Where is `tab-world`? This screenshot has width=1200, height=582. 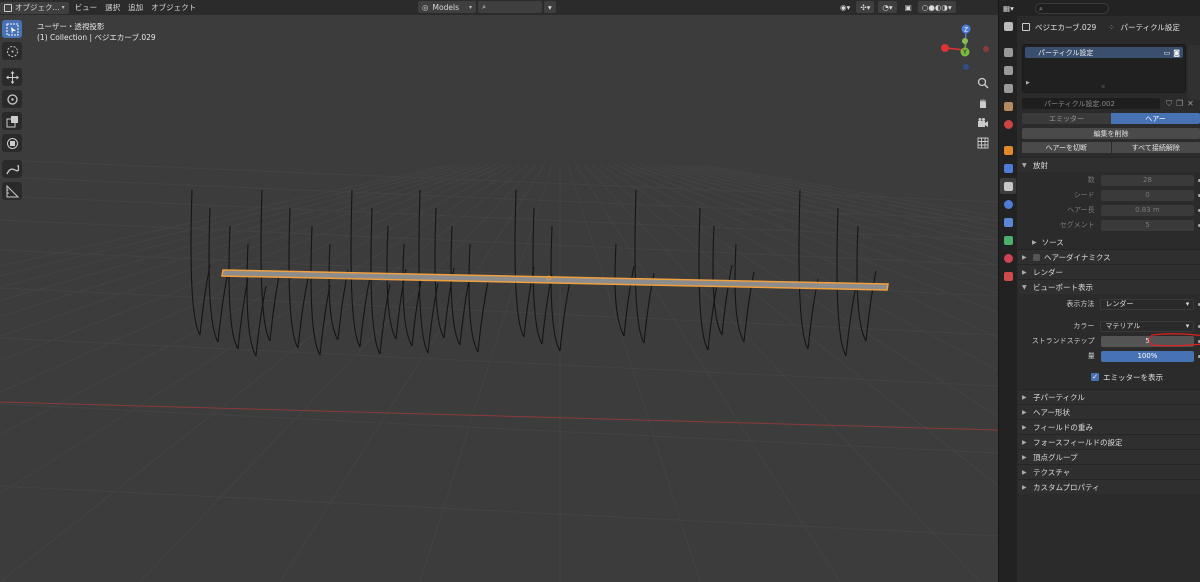
tab-world is located at coordinates (1008, 124).